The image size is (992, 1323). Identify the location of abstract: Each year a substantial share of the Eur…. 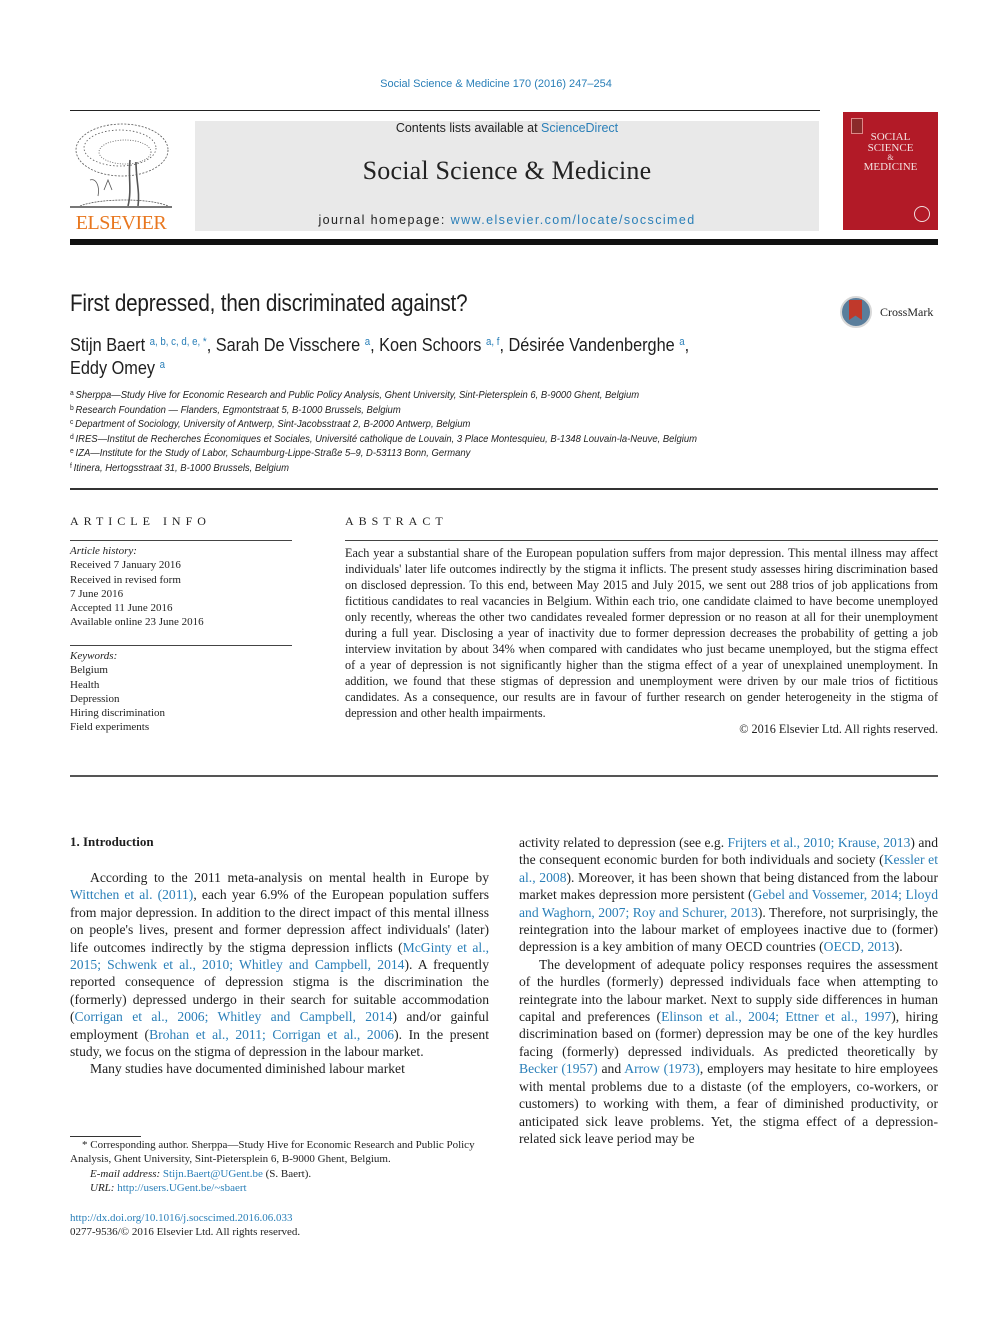
(641, 641).